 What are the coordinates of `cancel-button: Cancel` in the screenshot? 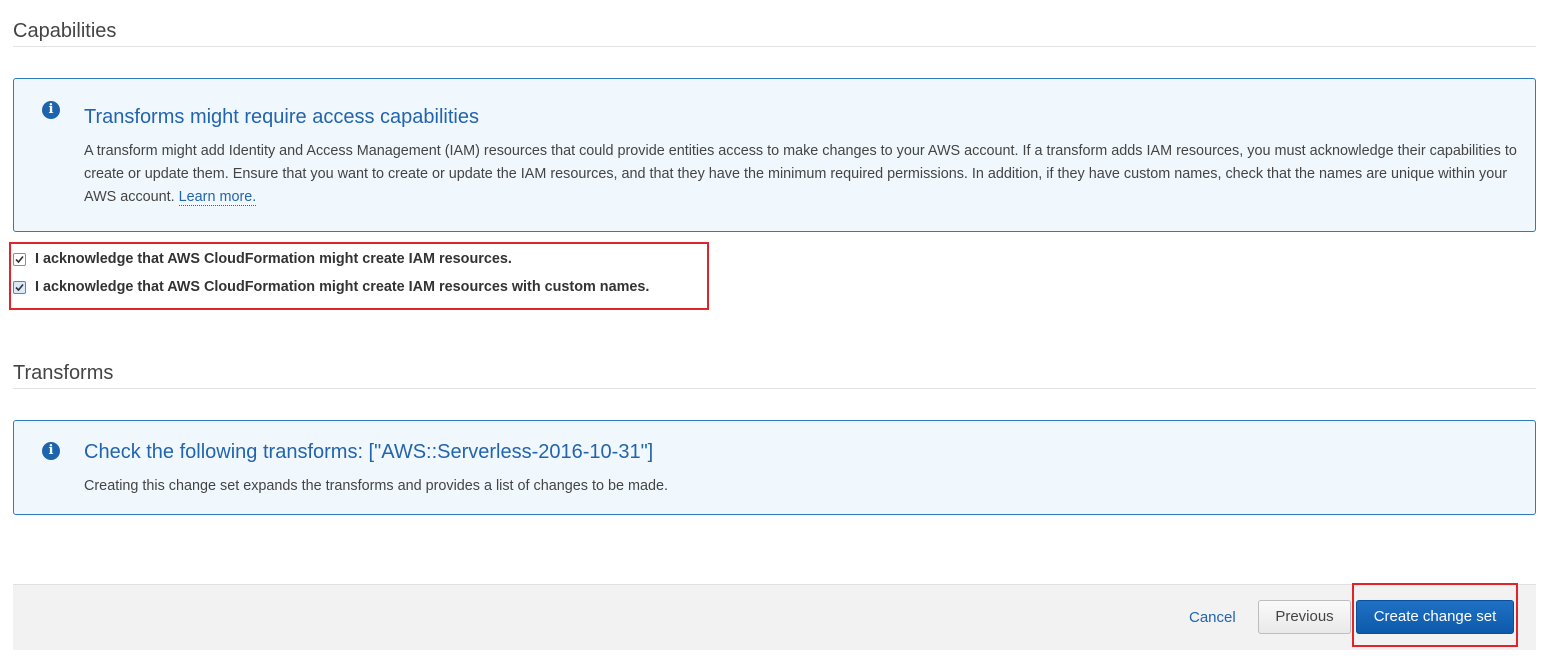 It's located at (1212, 617).